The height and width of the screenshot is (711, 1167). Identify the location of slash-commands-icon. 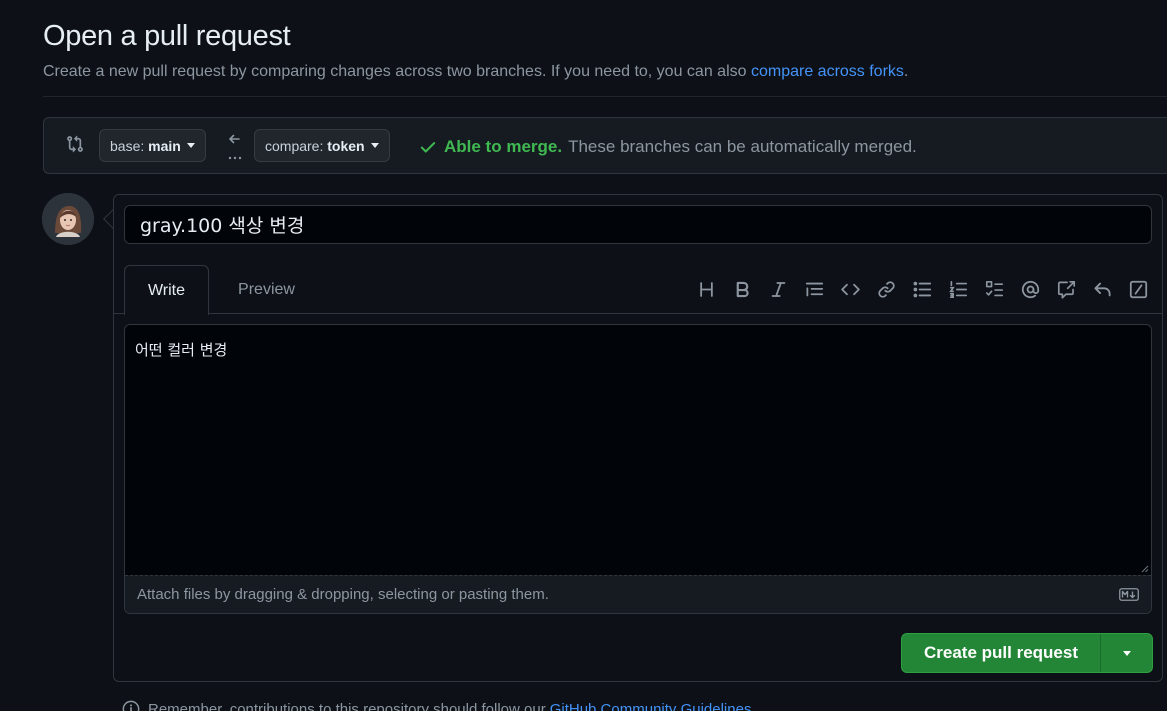
(1138, 289).